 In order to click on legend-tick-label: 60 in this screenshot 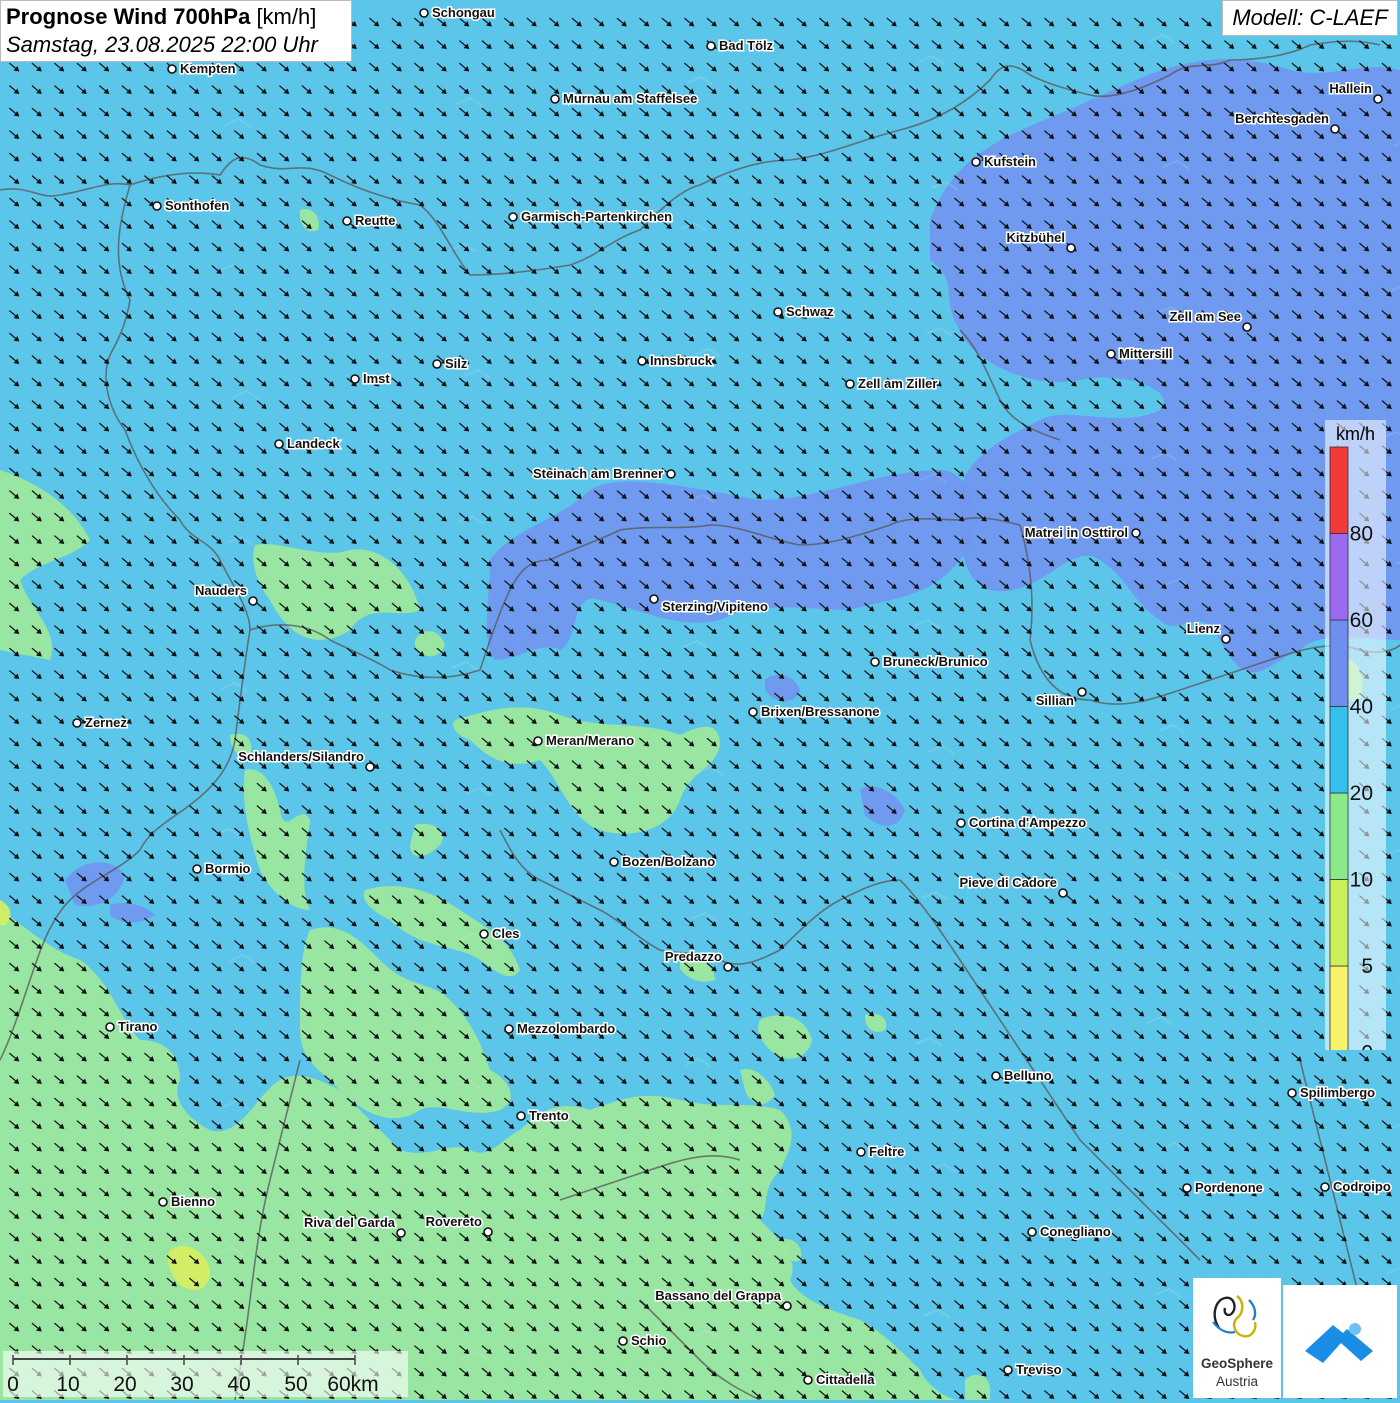, I will do `click(1361, 620)`.